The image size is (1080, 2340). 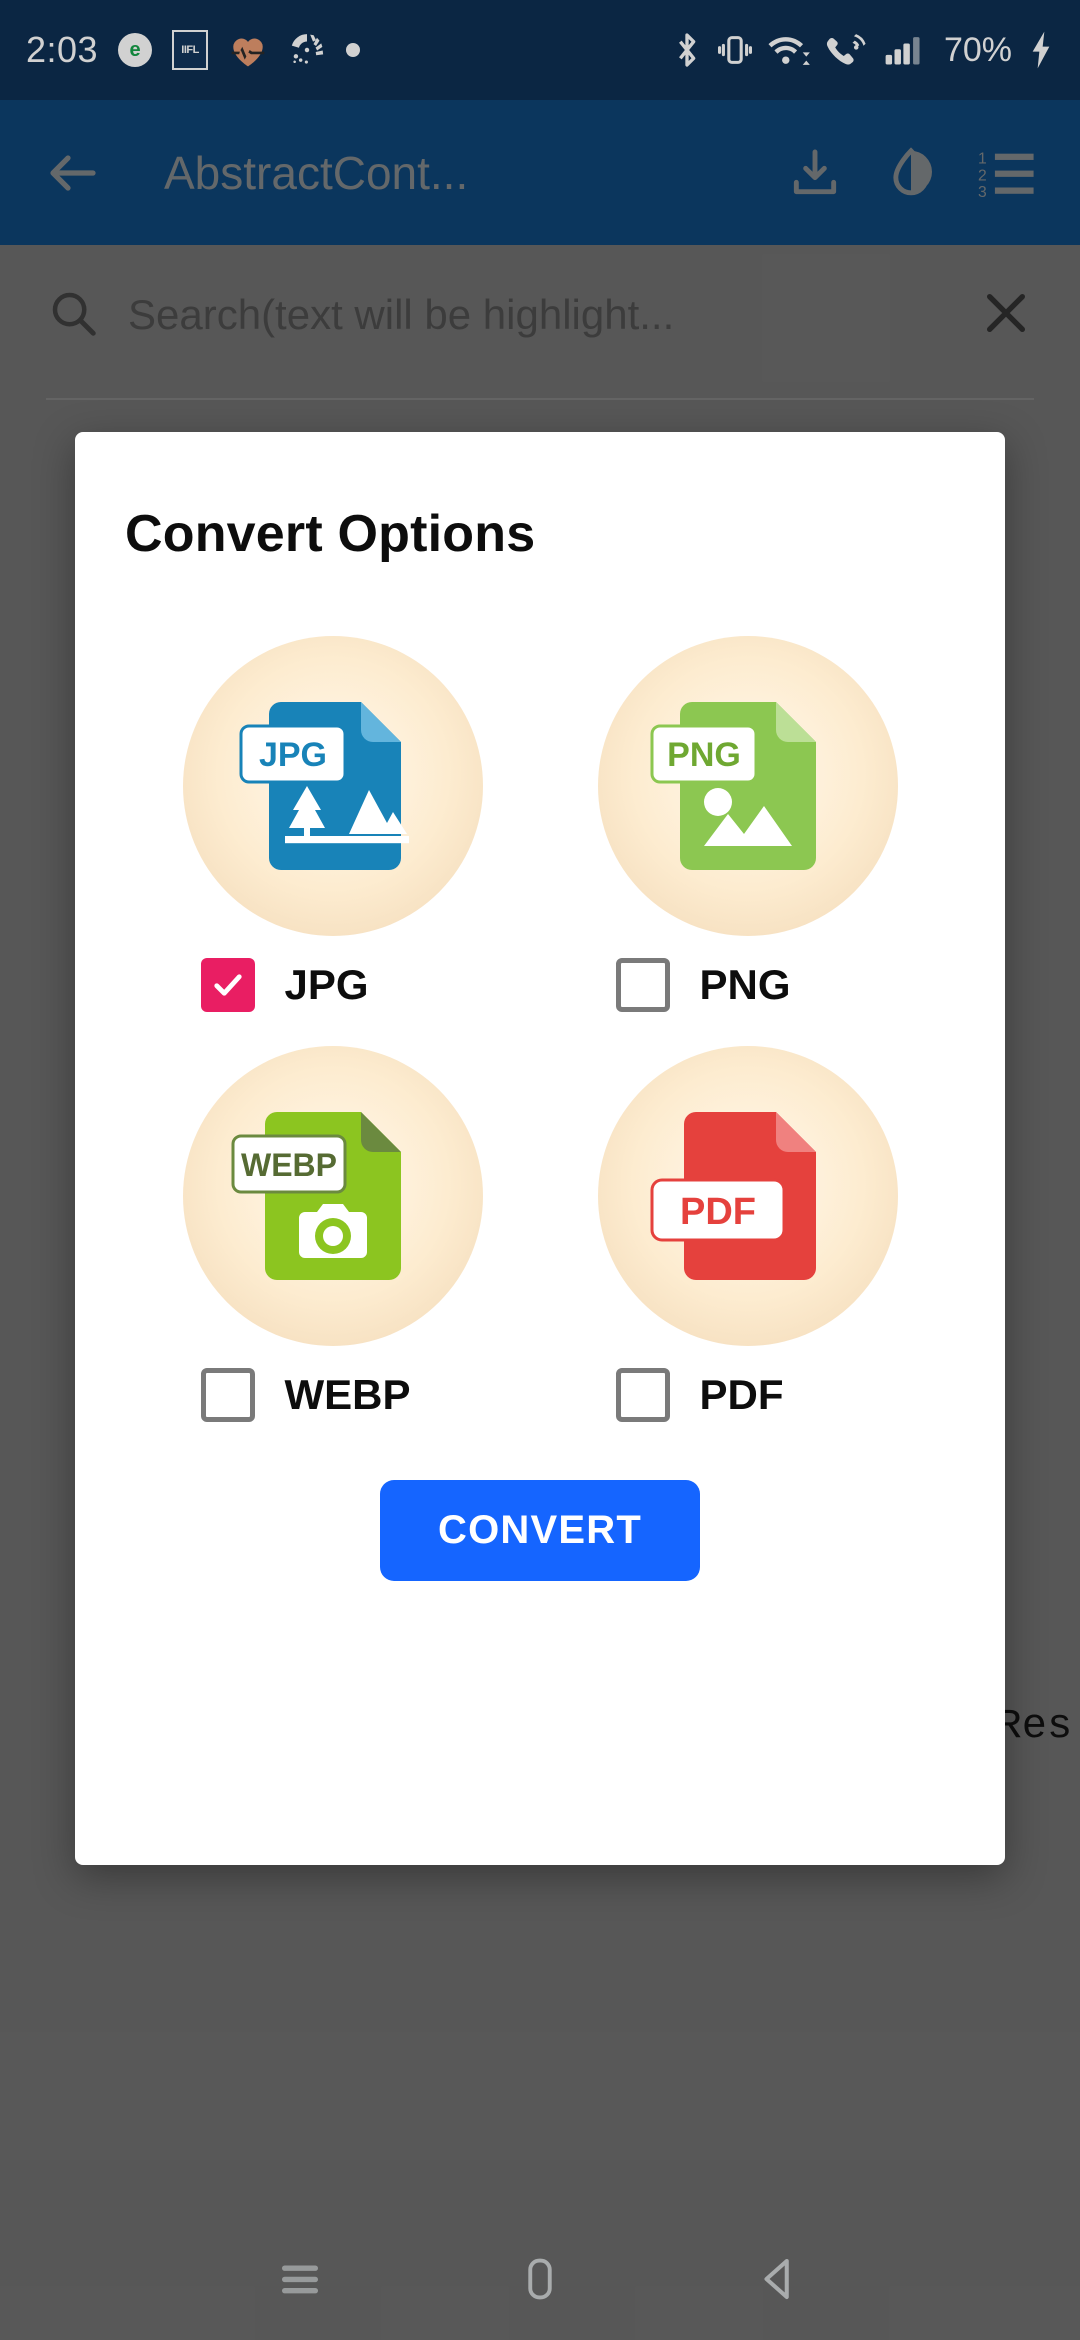 I want to click on jpg-file-icon: JPG, so click(x=332, y=786).